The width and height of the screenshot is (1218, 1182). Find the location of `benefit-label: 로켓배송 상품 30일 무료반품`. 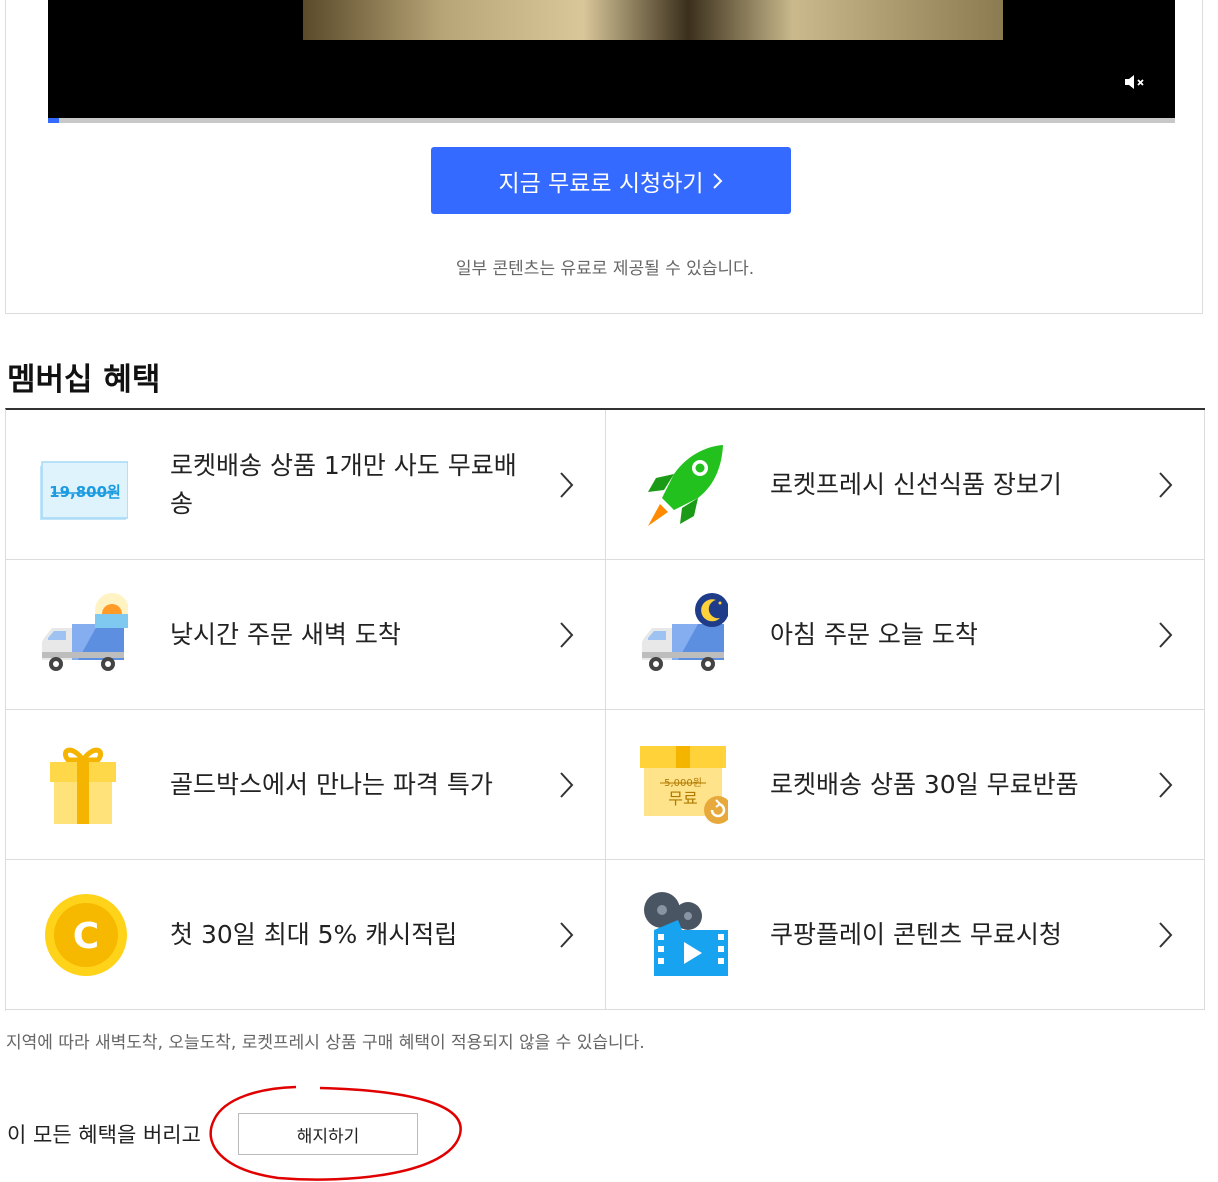

benefit-label: 로켓배송 상품 30일 무료반품 is located at coordinates (924, 784).